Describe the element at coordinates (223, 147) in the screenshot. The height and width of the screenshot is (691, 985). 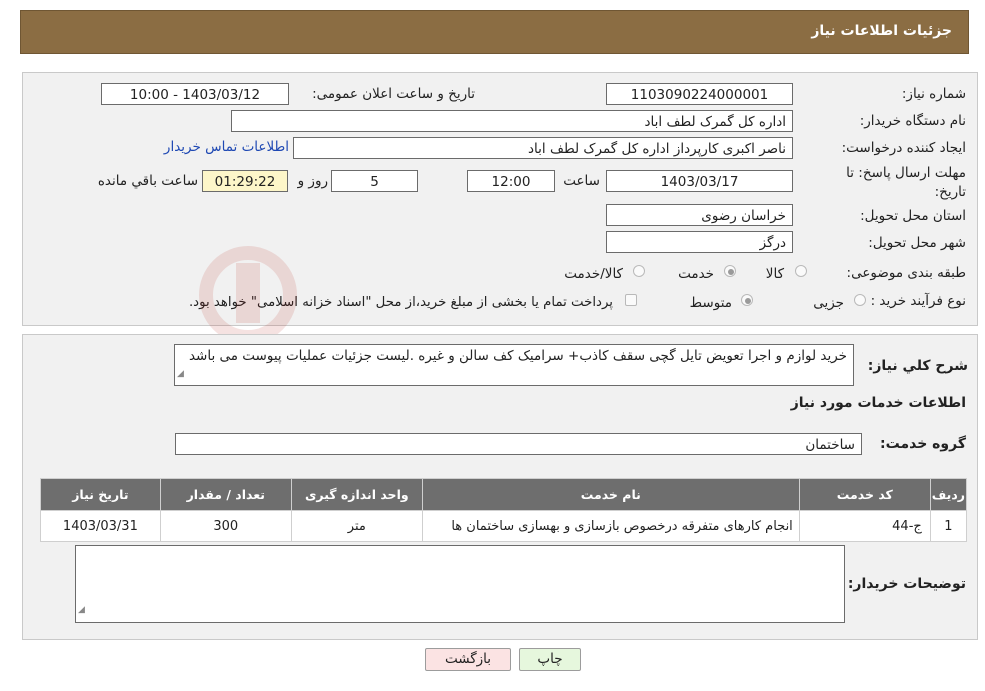
I see `buyer-contact-link: اطلاعات تماس خریدار` at that location.